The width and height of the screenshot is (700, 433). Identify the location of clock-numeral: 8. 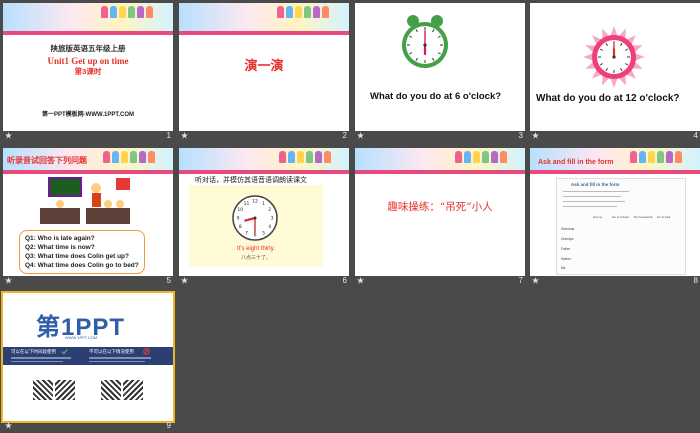
(240, 227).